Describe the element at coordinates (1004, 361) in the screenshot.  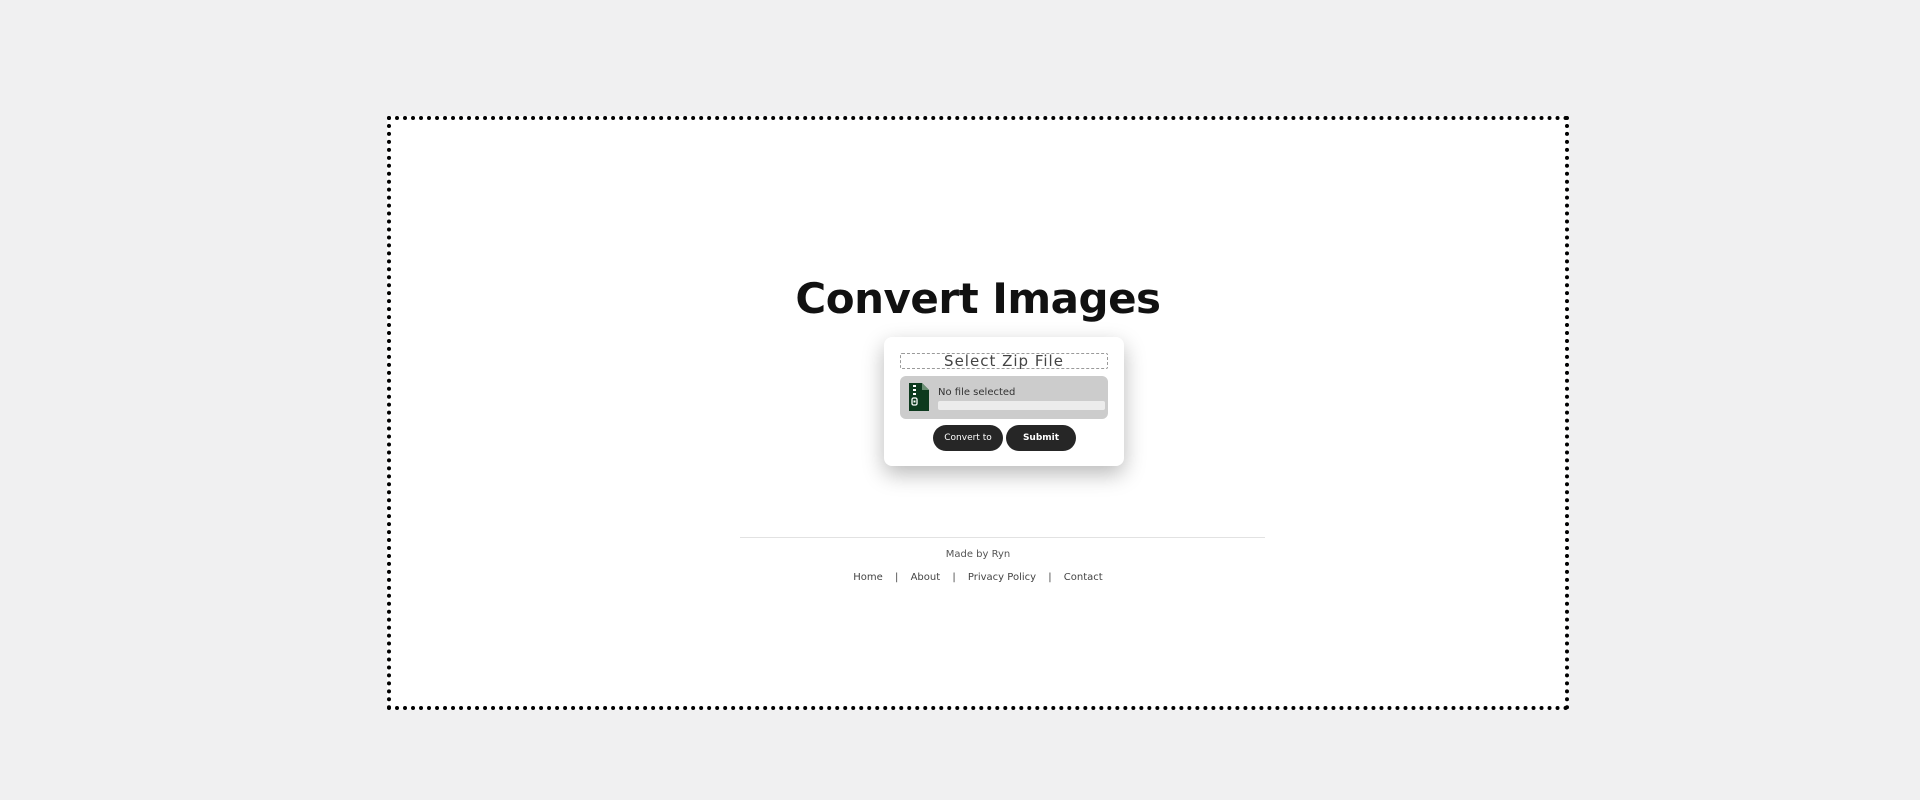
I see `select-zip-file-label: Select Zip File` at that location.